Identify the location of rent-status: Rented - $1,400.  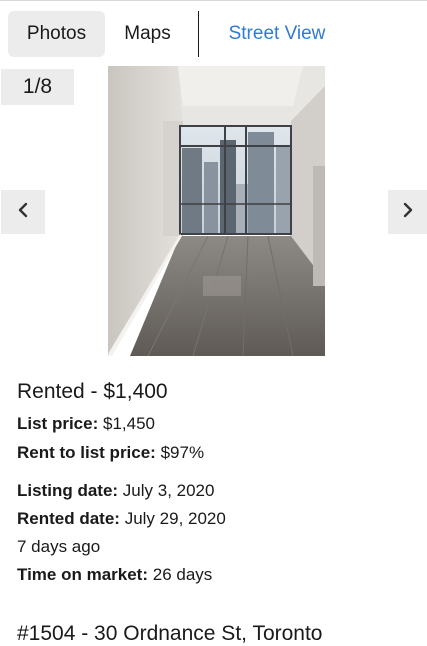
(92, 391).